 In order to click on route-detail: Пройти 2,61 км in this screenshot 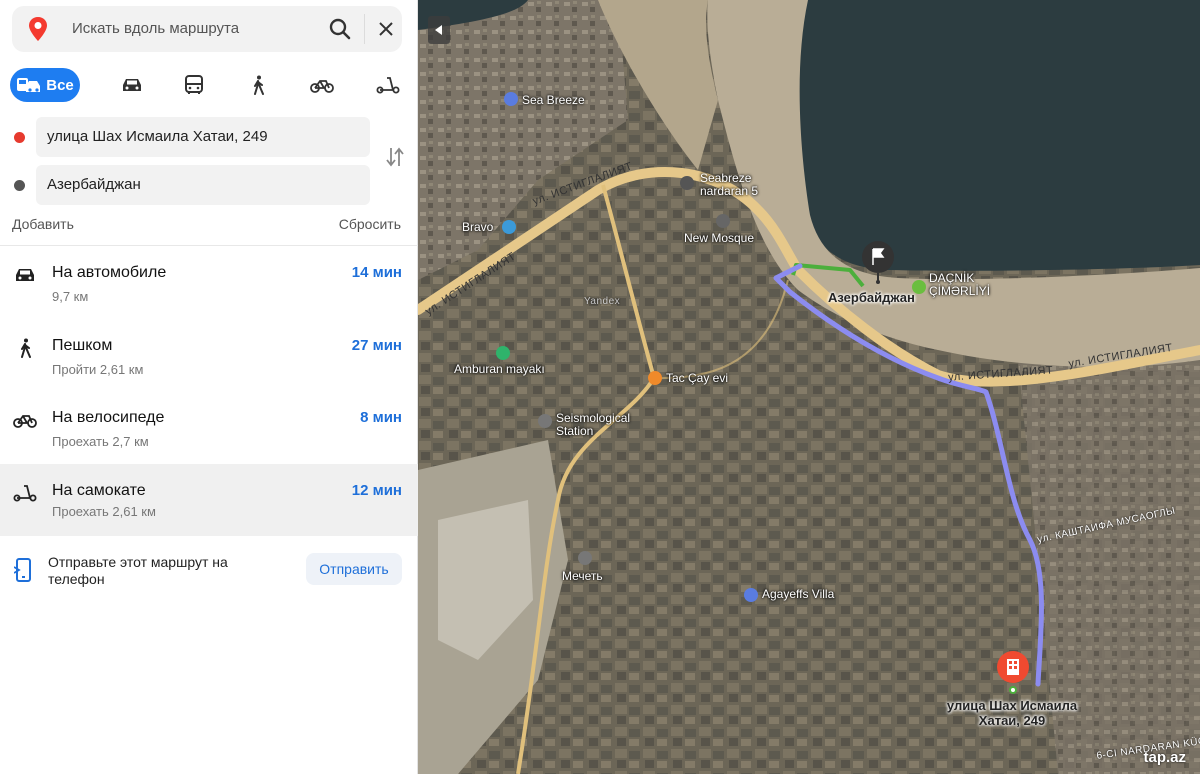, I will do `click(98, 369)`.